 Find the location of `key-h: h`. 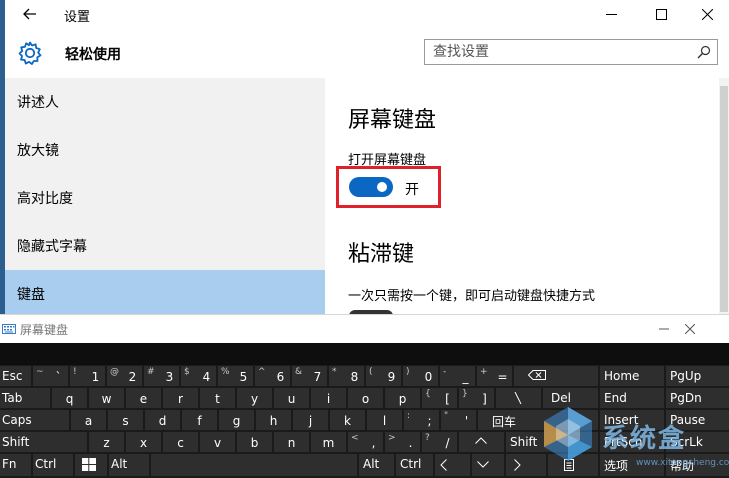

key-h: h is located at coordinates (273, 420).